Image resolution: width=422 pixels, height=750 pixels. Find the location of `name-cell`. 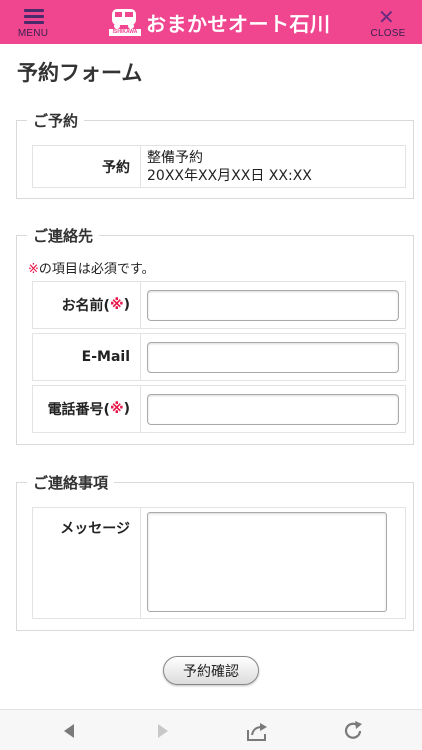

name-cell is located at coordinates (273, 305).